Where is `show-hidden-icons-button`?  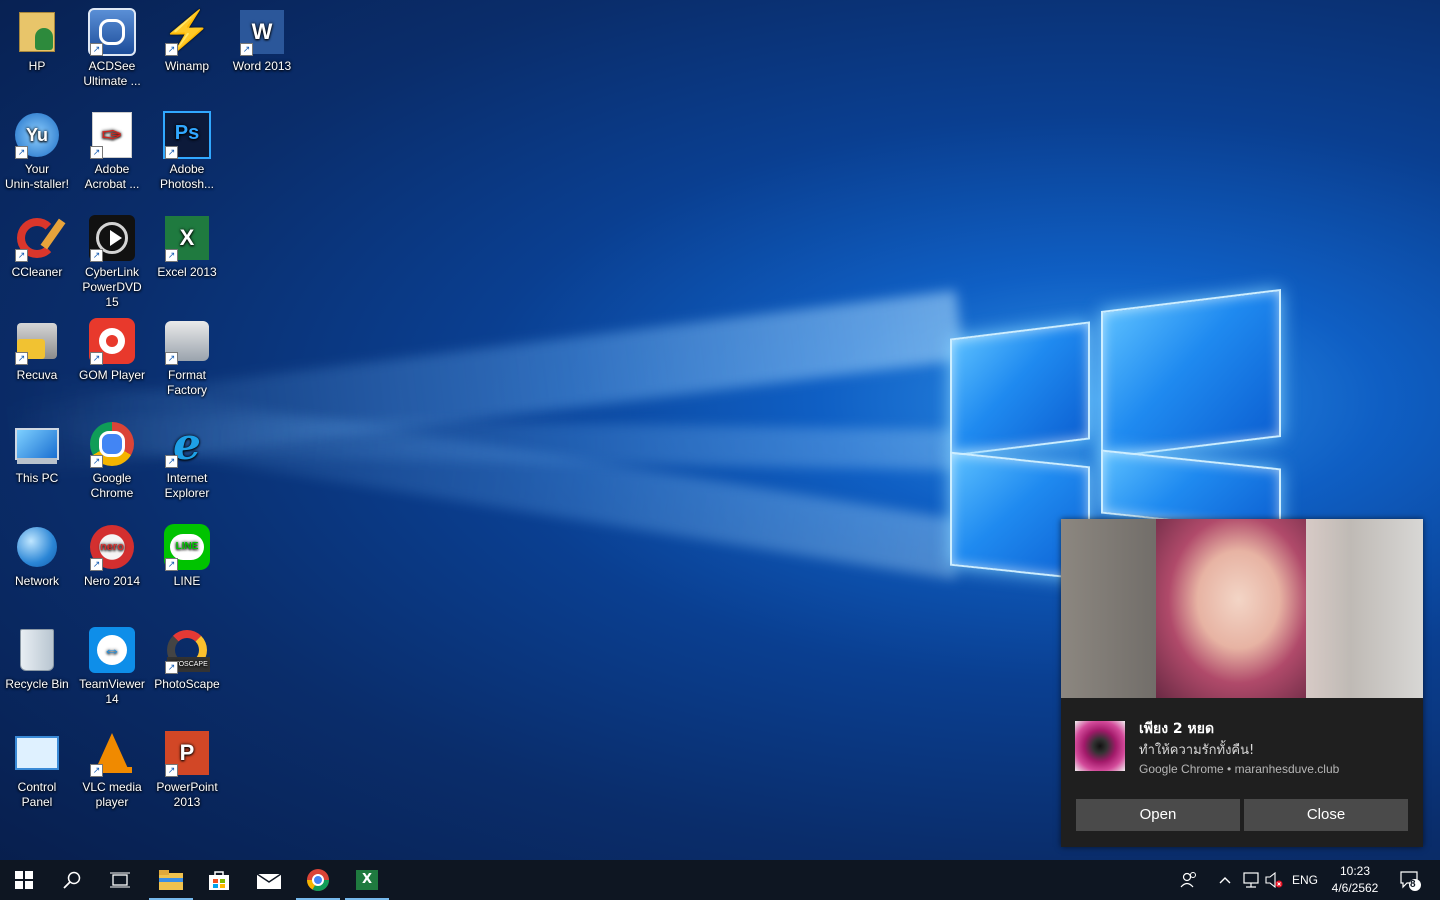
show-hidden-icons-button is located at coordinates (1225, 880).